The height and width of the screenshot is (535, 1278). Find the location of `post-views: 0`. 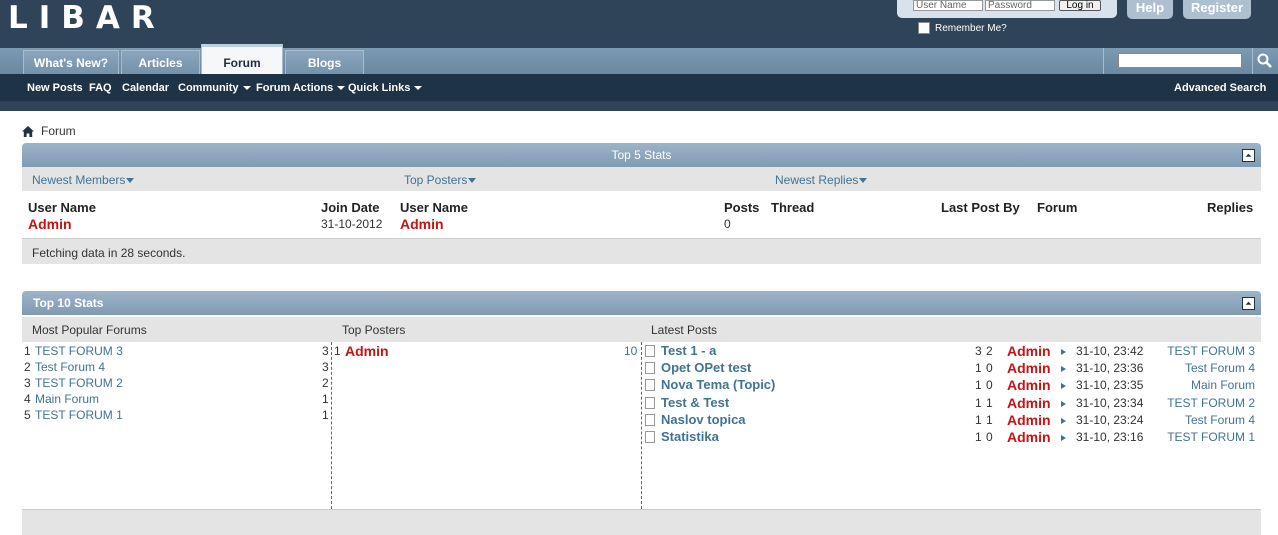

post-views: 0 is located at coordinates (989, 385).